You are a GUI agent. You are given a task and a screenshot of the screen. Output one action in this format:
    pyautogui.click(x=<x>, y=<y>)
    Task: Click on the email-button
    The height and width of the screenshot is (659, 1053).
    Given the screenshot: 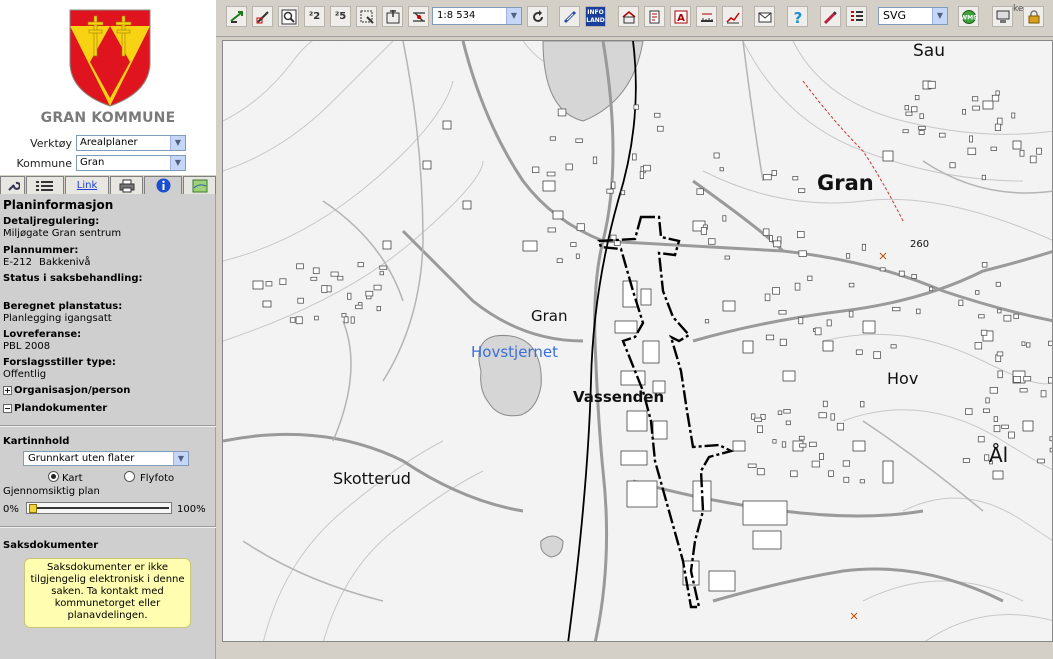 What is the action you would take?
    pyautogui.click(x=764, y=16)
    